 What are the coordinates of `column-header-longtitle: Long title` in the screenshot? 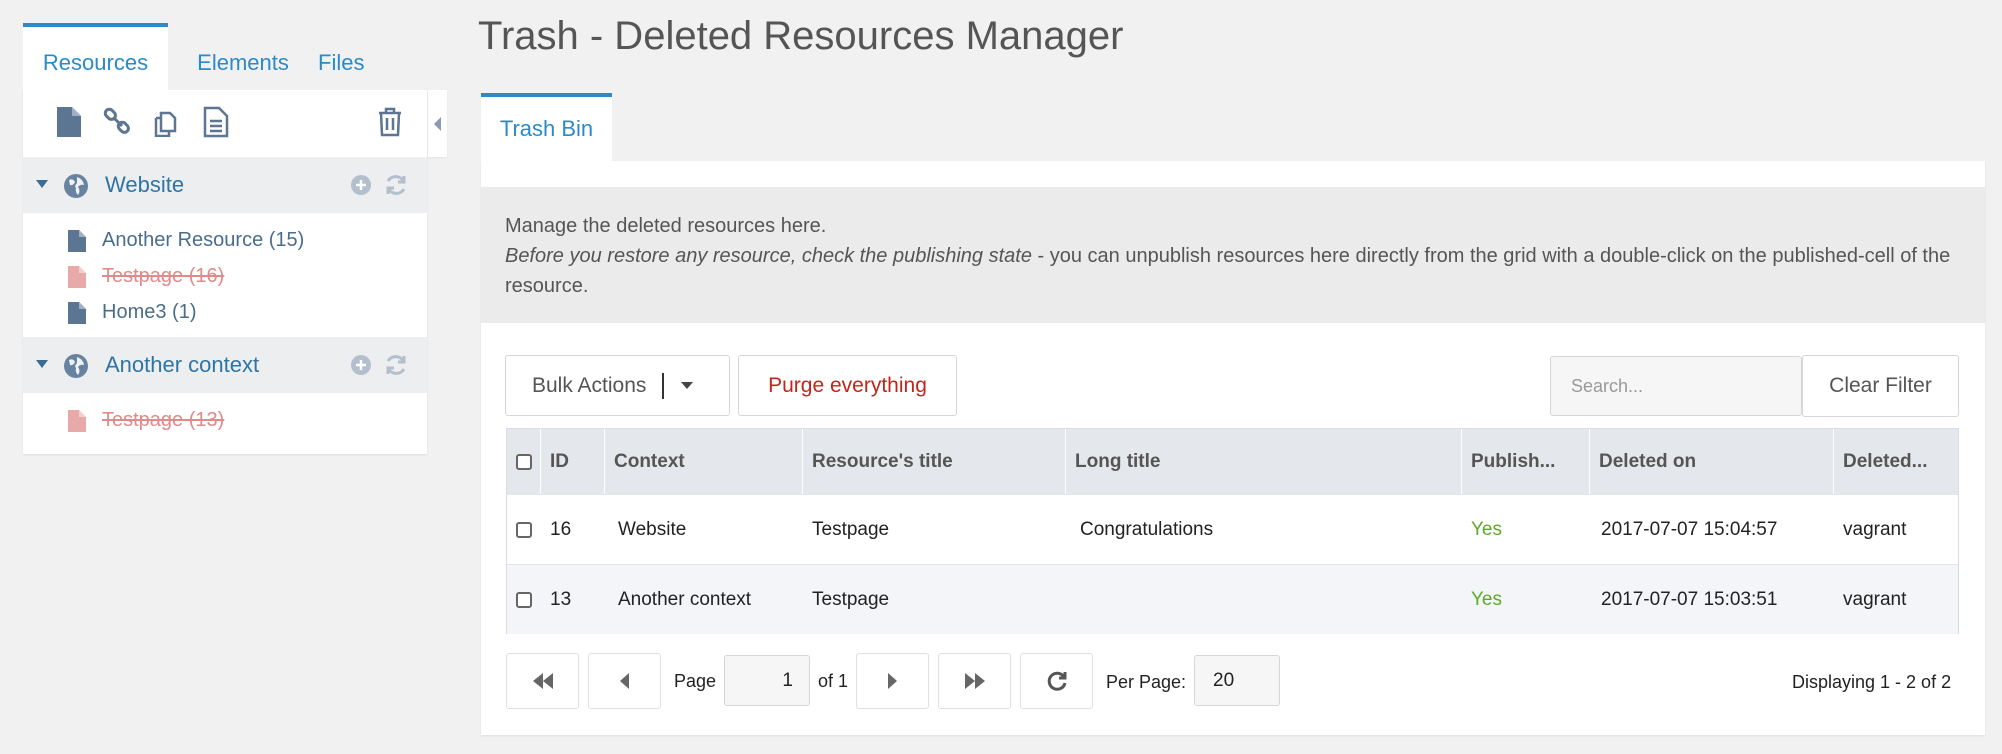 It's located at (1264, 461).